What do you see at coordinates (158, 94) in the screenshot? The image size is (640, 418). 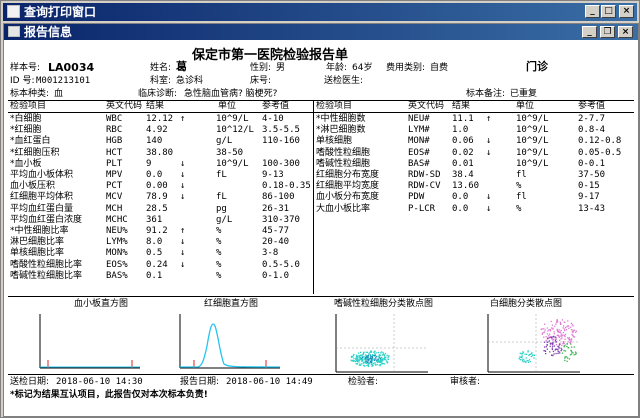 I see `diagnosis-label: 临床诊断:` at bounding box center [158, 94].